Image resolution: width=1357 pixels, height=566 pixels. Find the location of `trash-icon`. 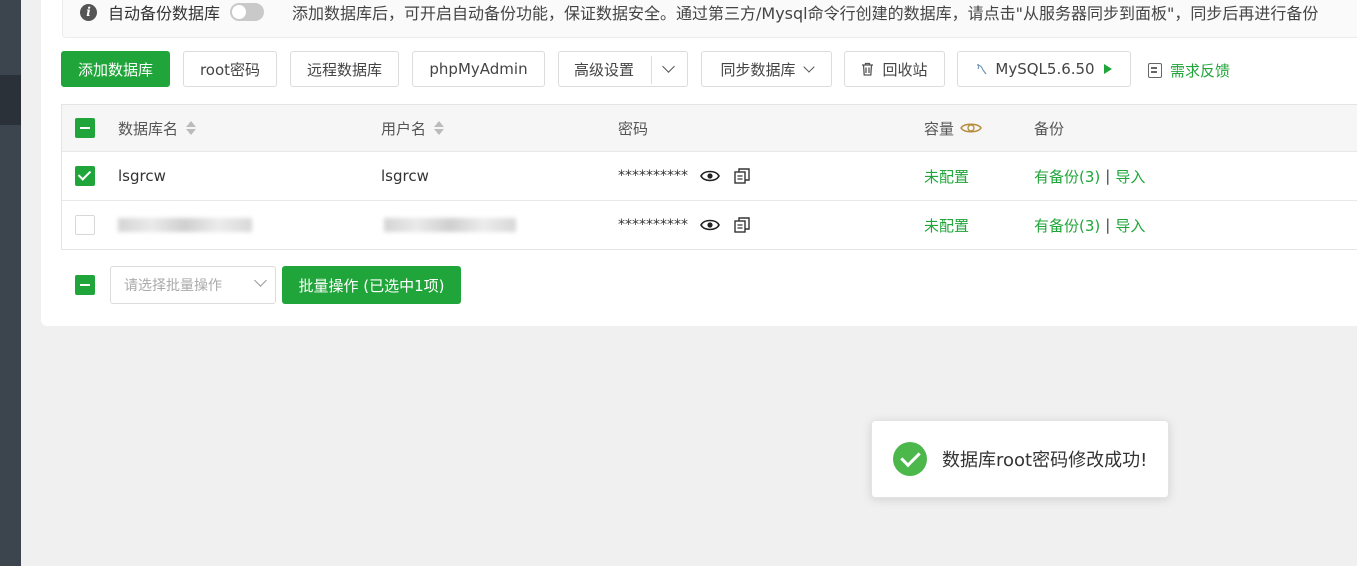

trash-icon is located at coordinates (868, 69).